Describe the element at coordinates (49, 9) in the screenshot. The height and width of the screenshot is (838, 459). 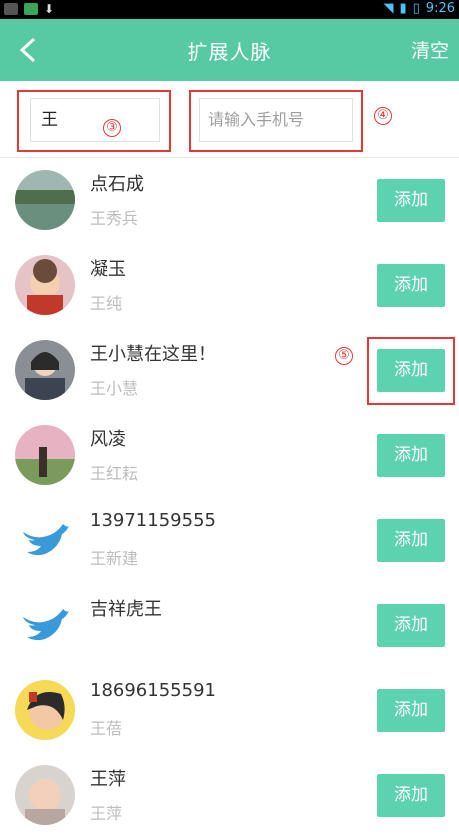
I see `download-icon: ⬇` at that location.